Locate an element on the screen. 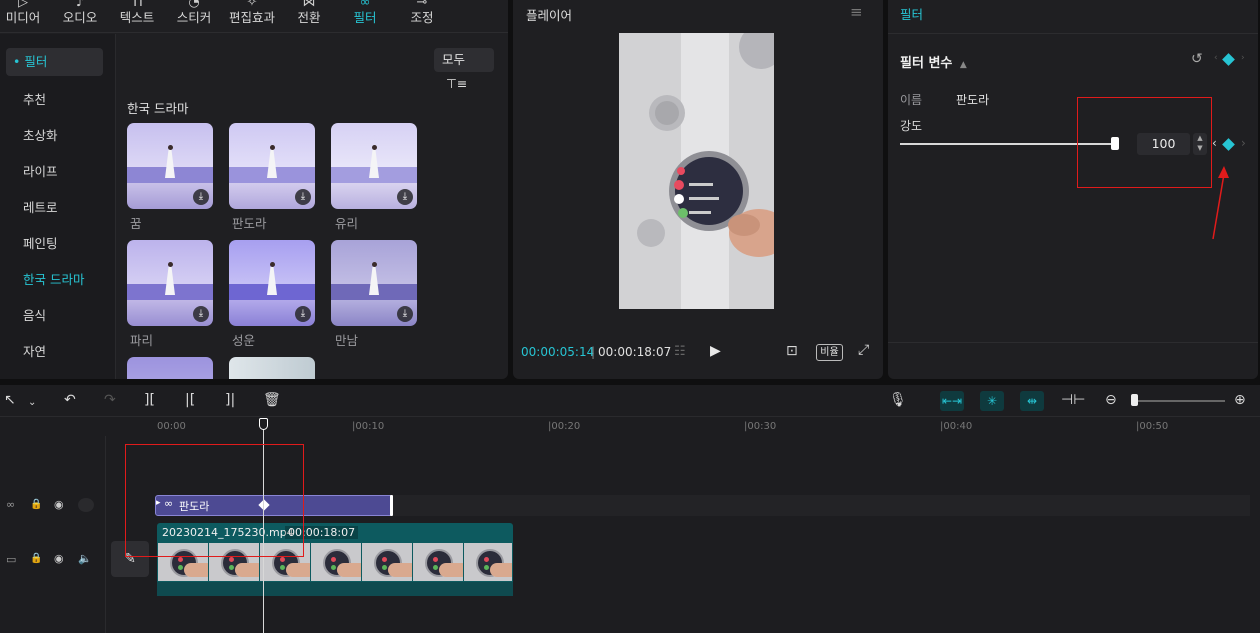 This screenshot has height=633, width=1260. tab-label: 필터 is located at coordinates (365, 17).